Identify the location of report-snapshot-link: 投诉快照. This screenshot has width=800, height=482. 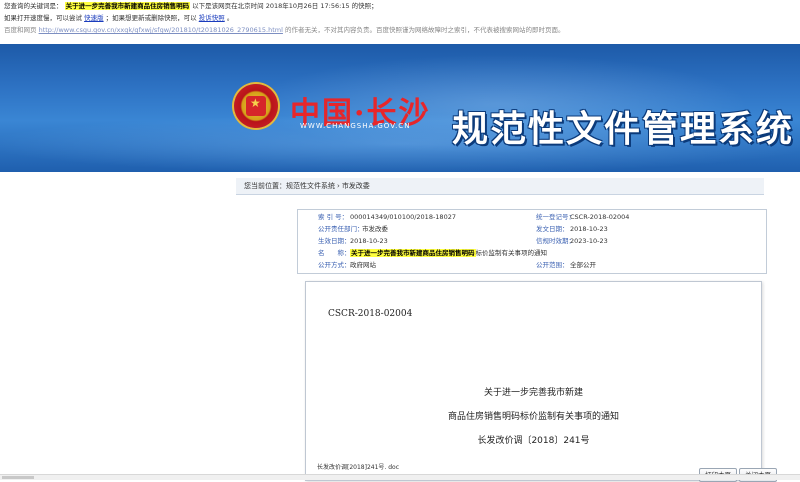
(212, 18).